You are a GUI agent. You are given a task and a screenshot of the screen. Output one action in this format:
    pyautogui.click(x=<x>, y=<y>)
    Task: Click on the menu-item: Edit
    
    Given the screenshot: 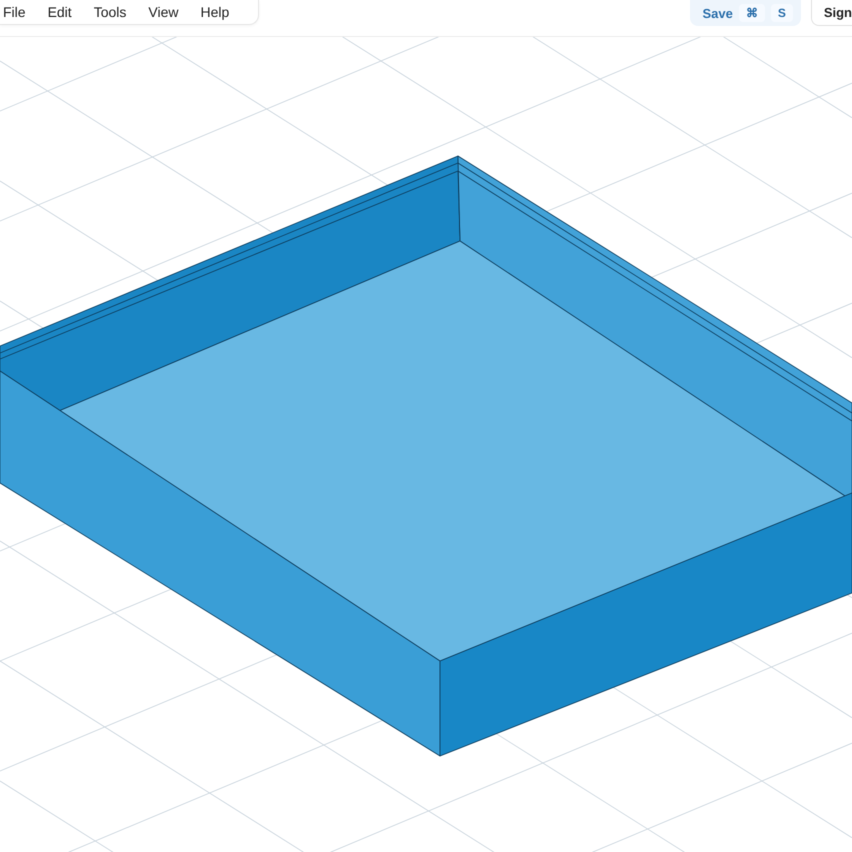 What is the action you would take?
    pyautogui.click(x=64, y=12)
    